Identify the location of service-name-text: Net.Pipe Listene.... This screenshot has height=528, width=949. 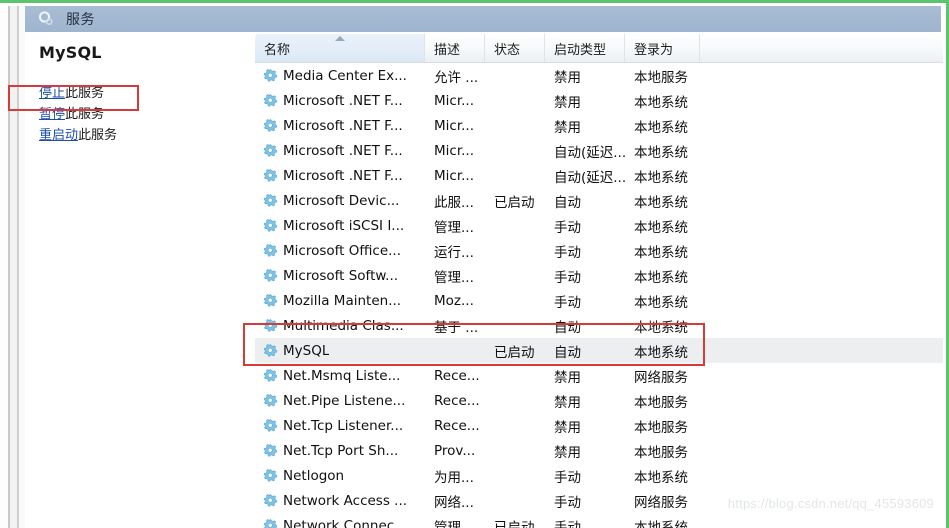
(344, 400).